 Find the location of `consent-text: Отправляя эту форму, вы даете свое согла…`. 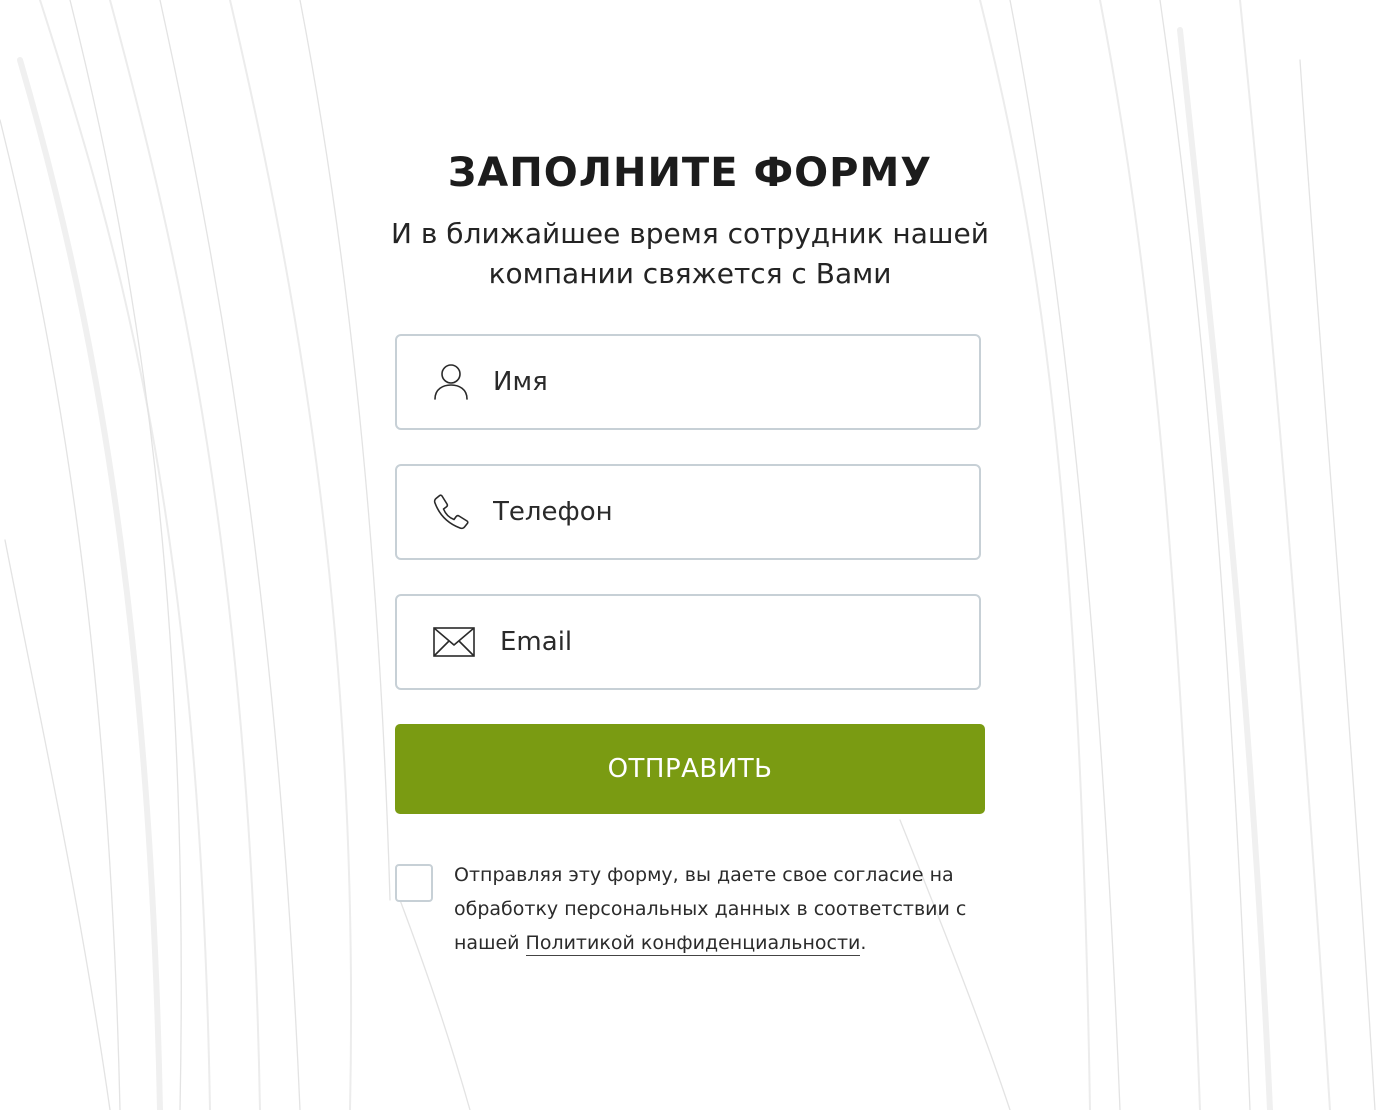

consent-text: Отправляя эту форму, вы даете свое согла… is located at coordinates (719, 909).